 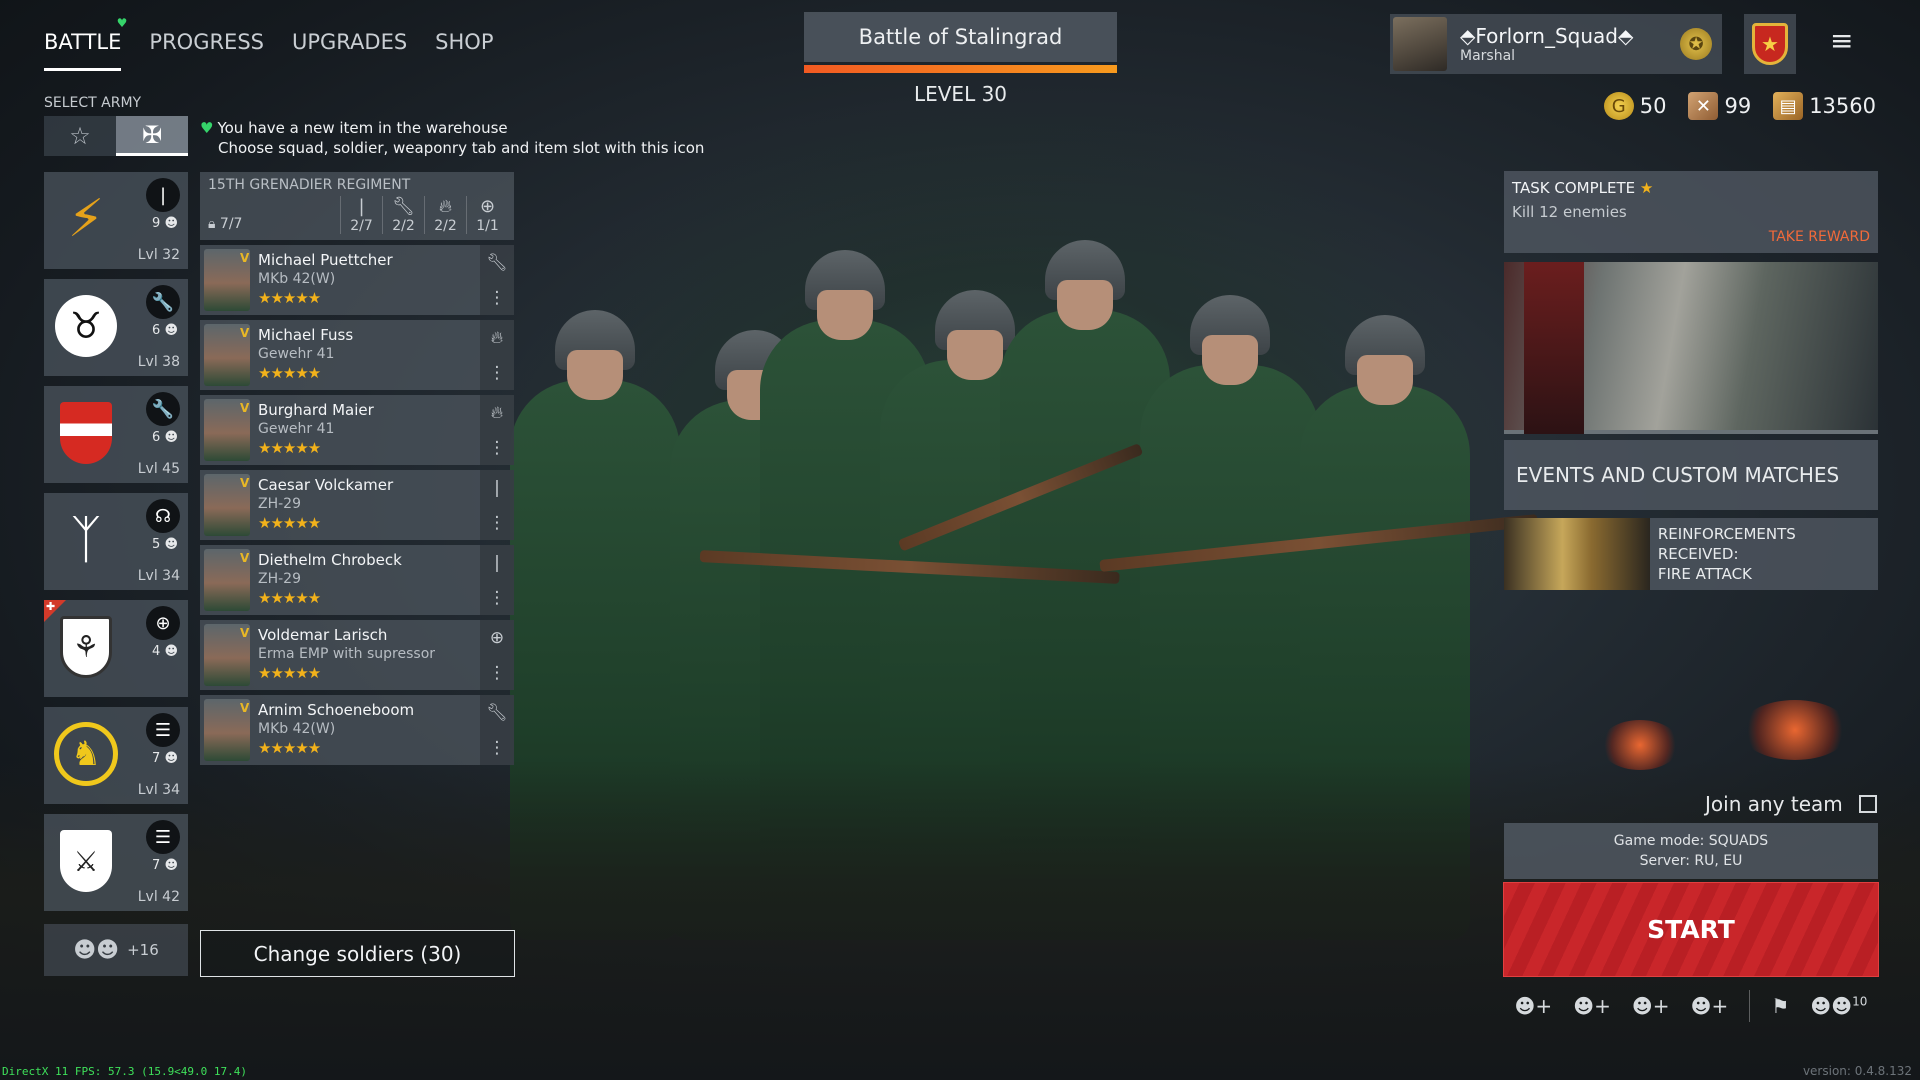 I want to click on divider, so click(x=1750, y=1006).